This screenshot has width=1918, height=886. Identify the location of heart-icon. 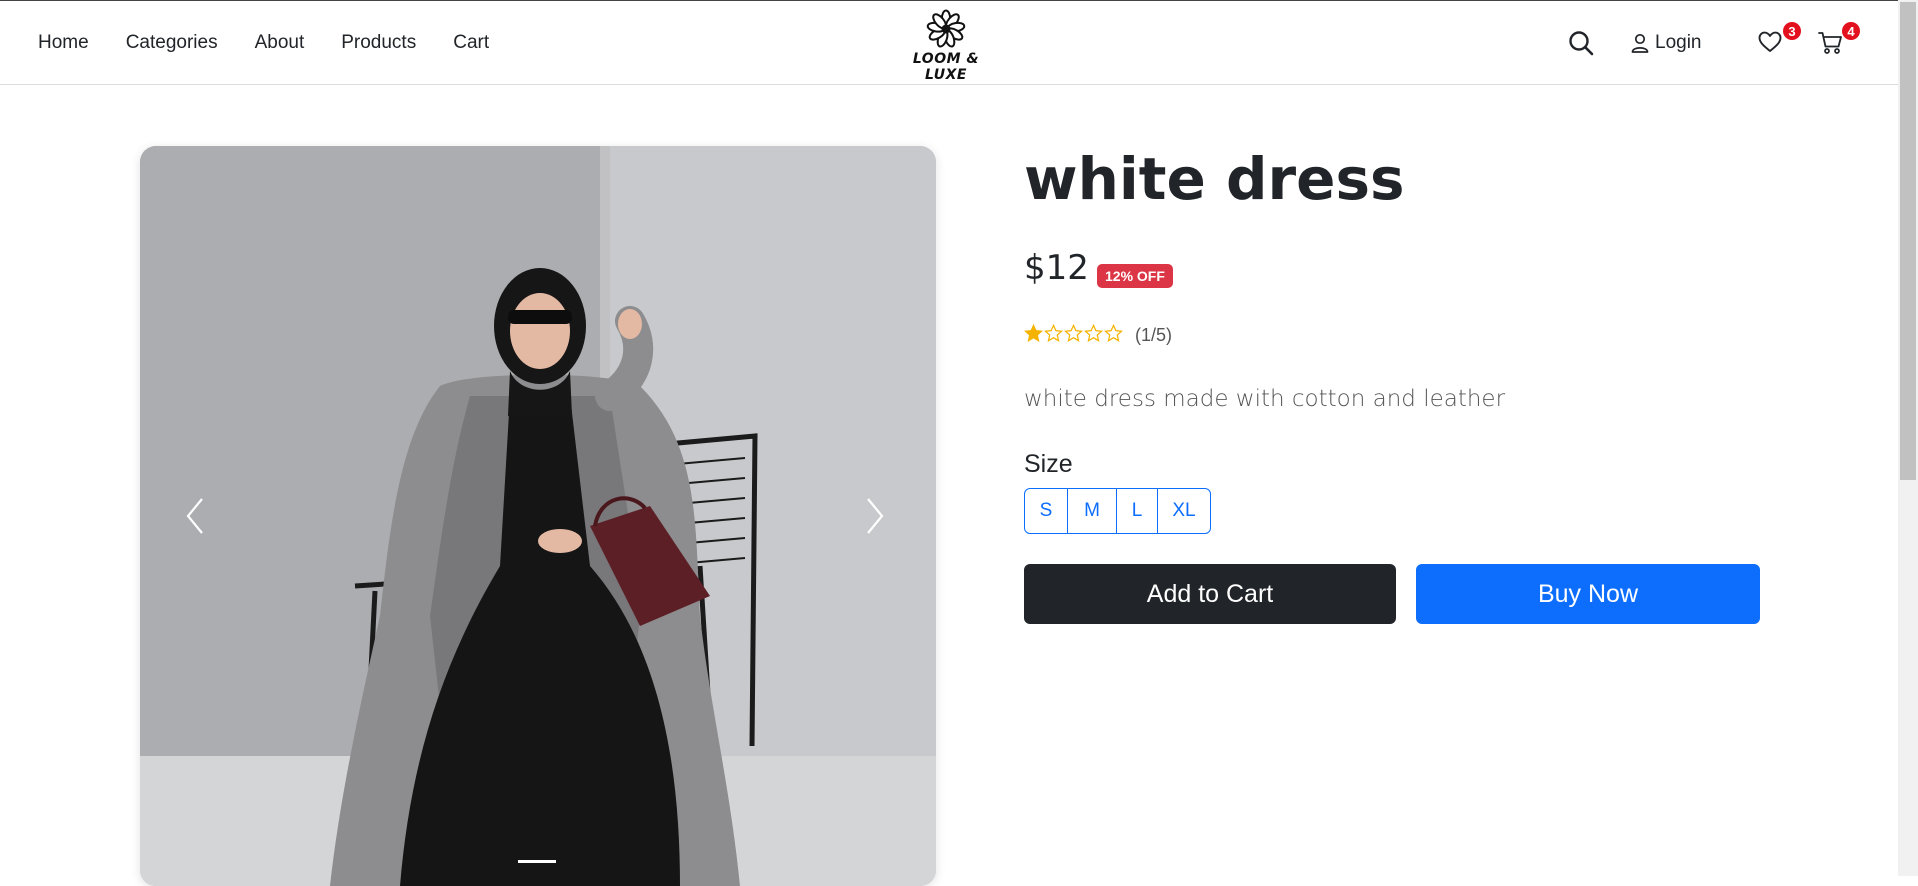
(1770, 41).